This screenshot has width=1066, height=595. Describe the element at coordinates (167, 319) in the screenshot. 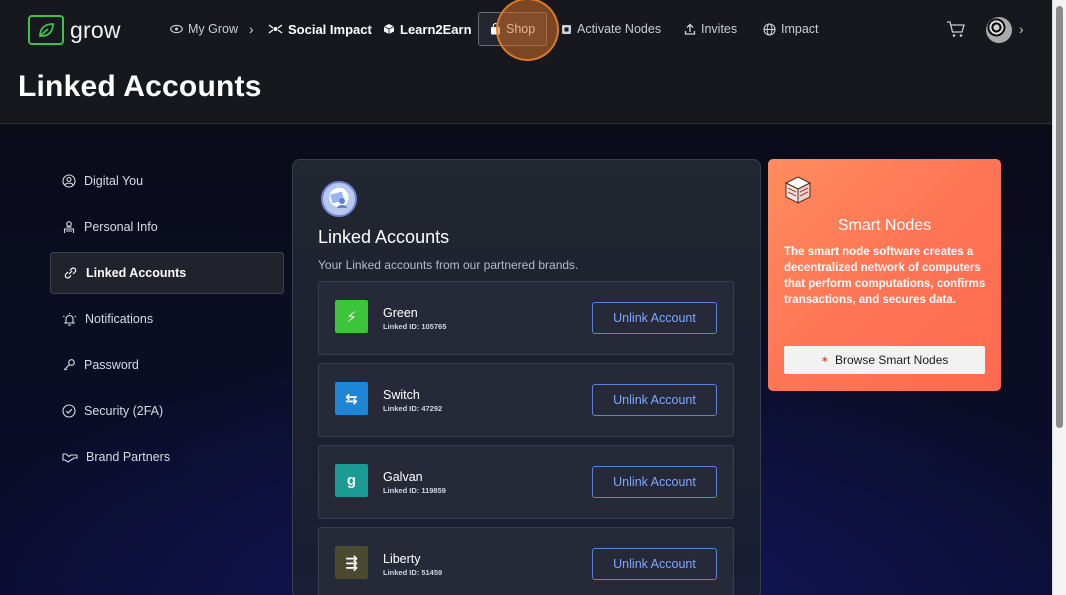

I see `sidebar-item-notifications: Notifications` at that location.